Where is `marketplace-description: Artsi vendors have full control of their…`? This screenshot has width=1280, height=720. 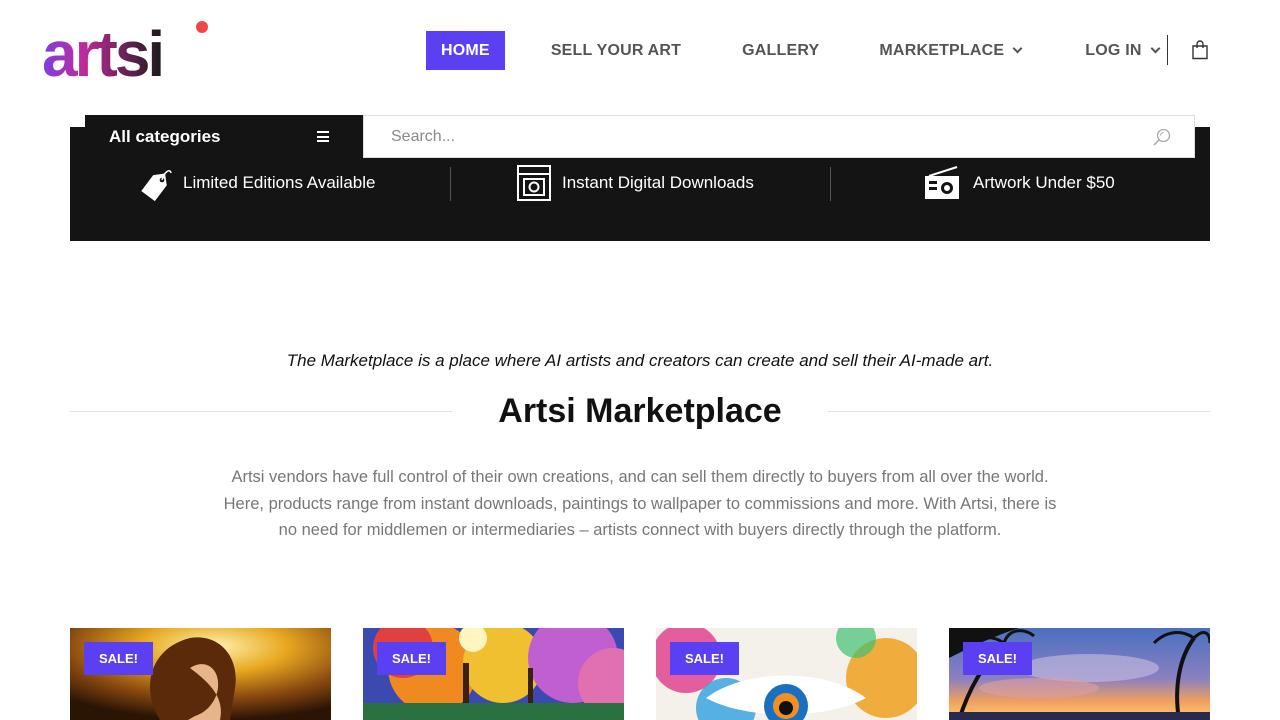
marketplace-description: Artsi vendors have full control of their… is located at coordinates (640, 503).